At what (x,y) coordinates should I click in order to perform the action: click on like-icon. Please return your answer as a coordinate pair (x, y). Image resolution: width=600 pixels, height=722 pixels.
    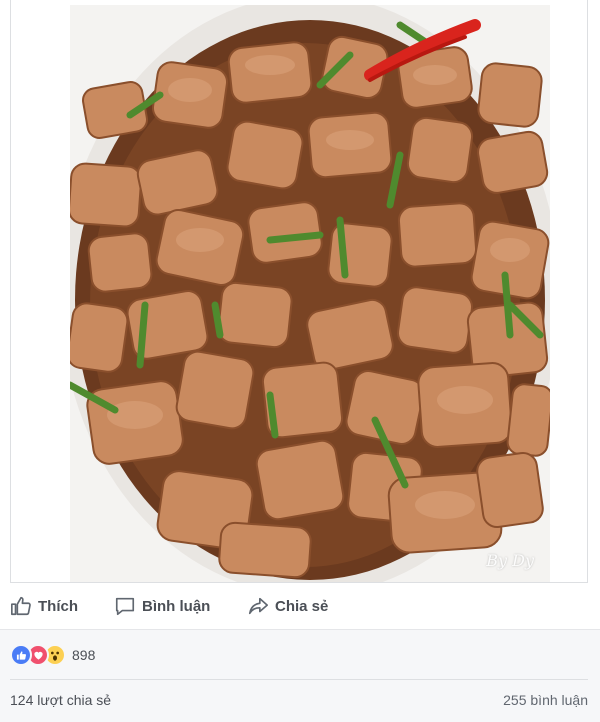
    Looking at the image, I should click on (21, 655).